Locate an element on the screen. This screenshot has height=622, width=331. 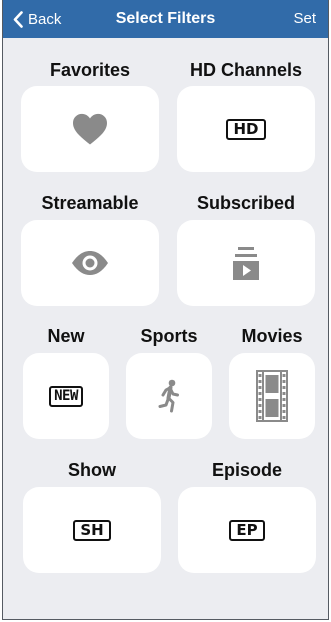
ep-badge-icon: EP is located at coordinates (247, 530).